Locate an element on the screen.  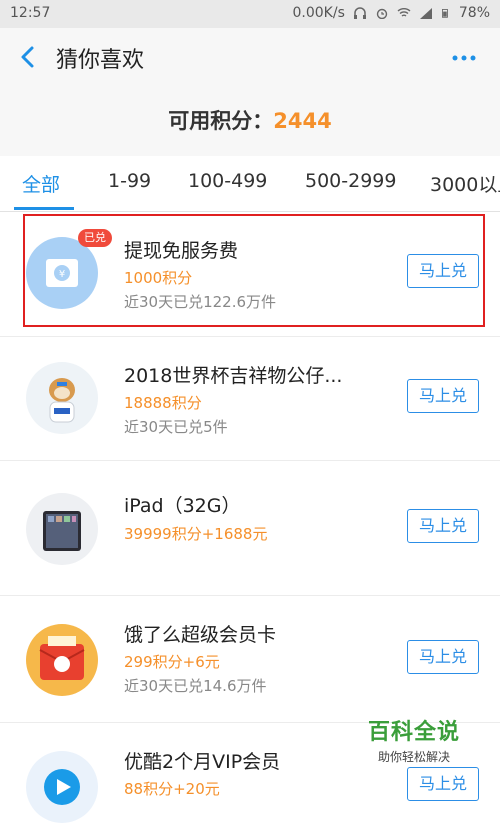
watermark-title: 百科全说 is located at coordinates (413, 732).